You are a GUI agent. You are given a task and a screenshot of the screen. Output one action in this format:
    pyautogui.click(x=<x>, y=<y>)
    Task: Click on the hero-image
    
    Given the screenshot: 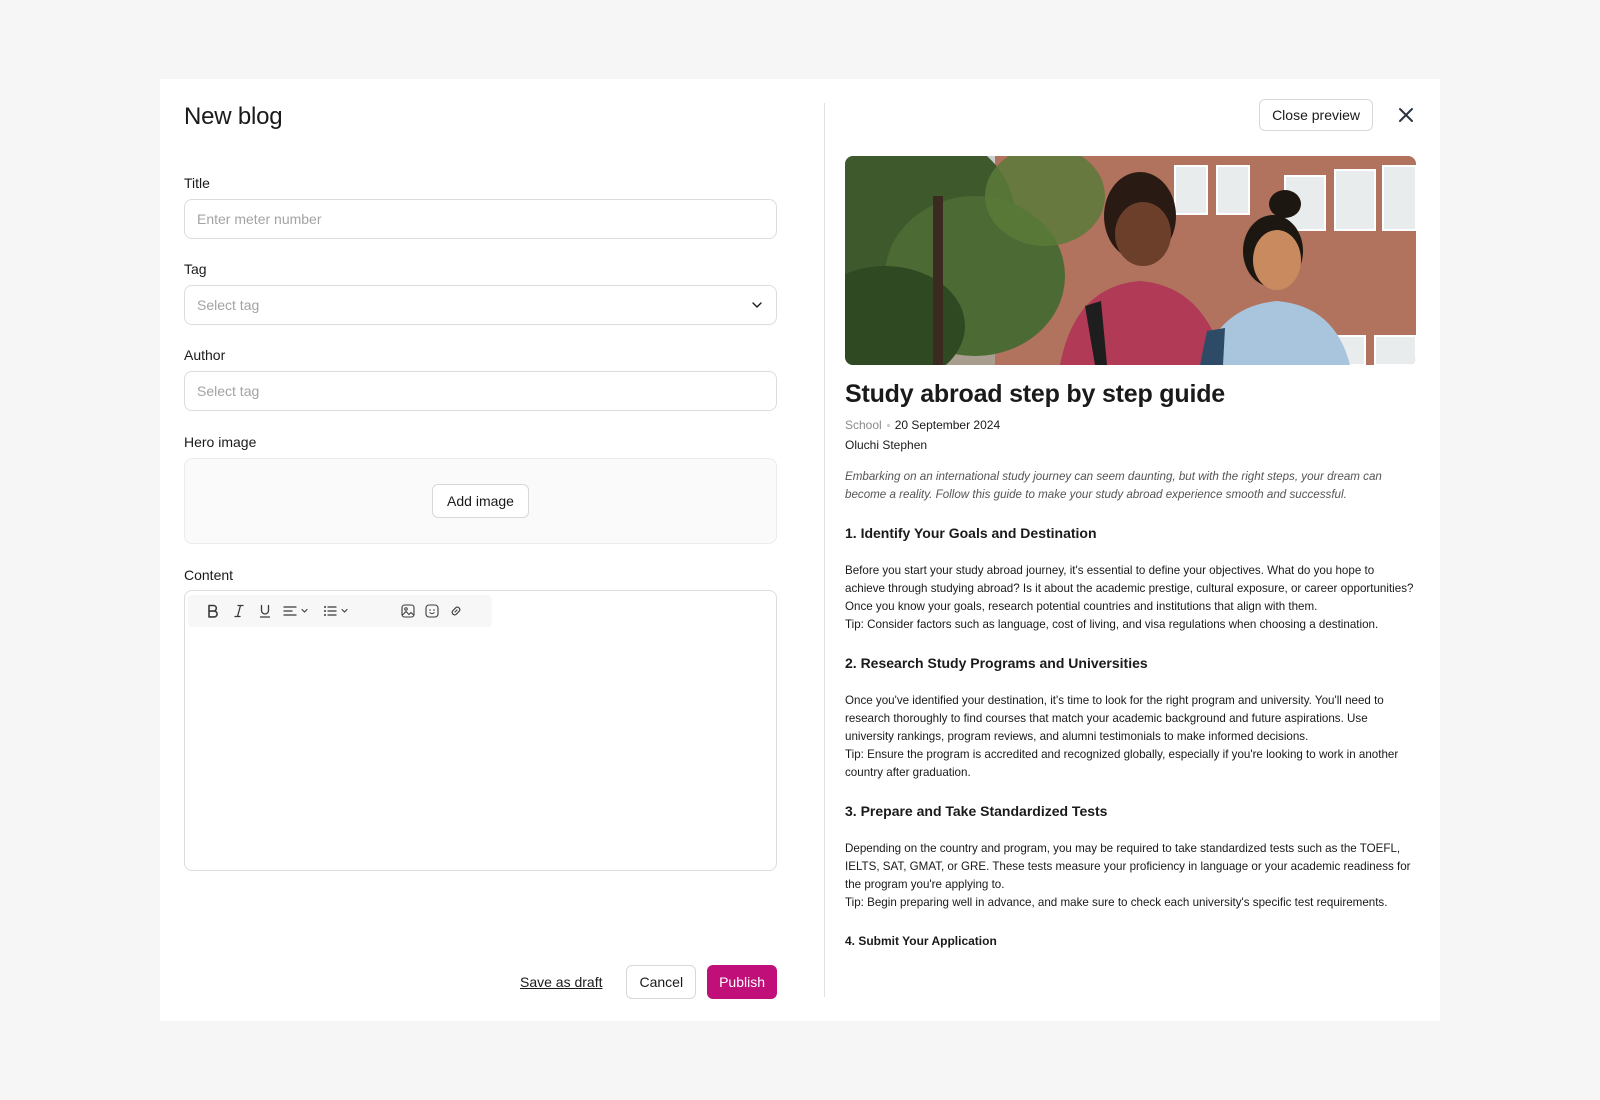 What is the action you would take?
    pyautogui.click(x=1130, y=260)
    